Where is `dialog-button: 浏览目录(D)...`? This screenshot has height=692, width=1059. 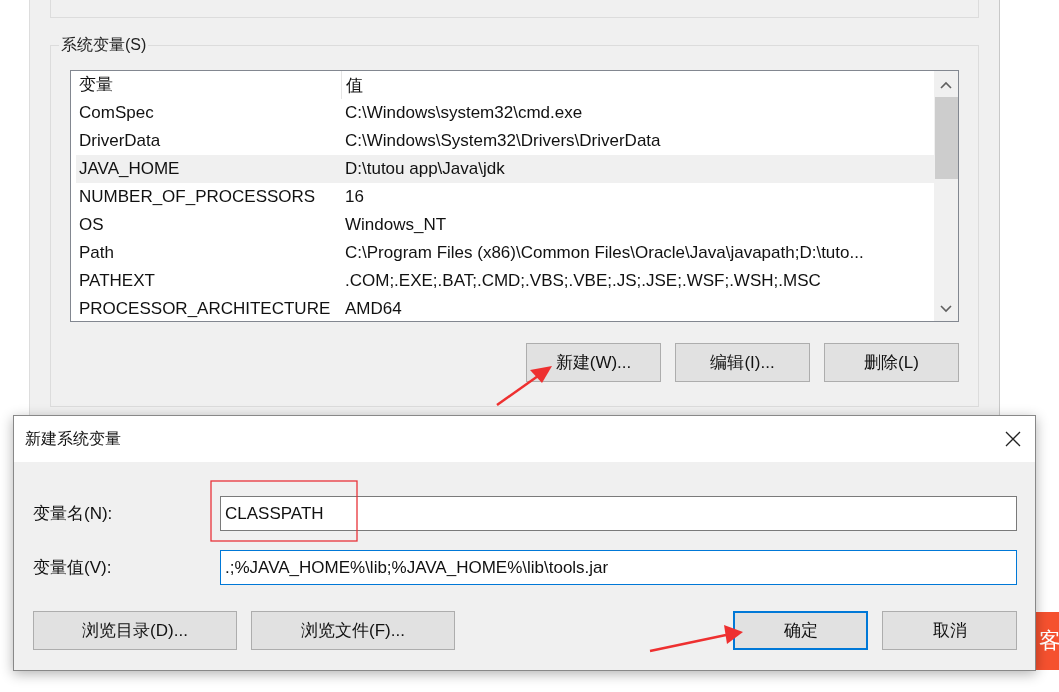
dialog-button: 浏览目录(D)... is located at coordinates (135, 630).